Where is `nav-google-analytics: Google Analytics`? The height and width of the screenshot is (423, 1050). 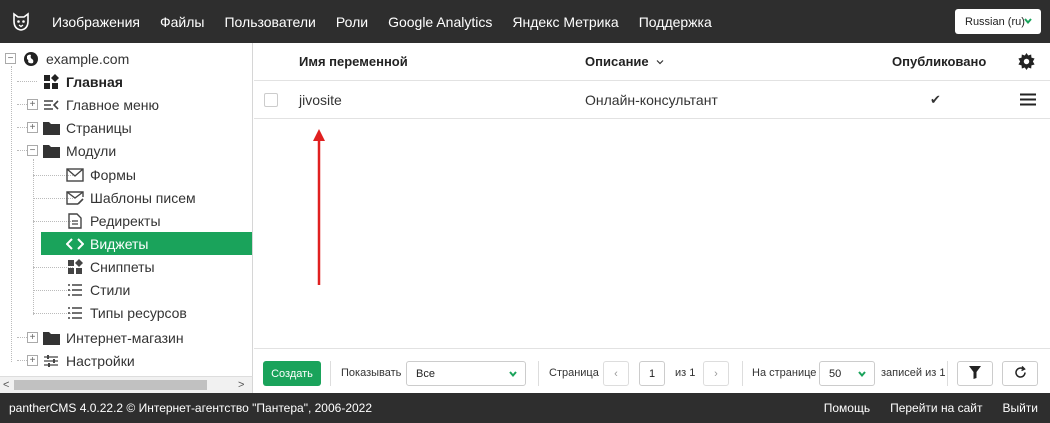 nav-google-analytics: Google Analytics is located at coordinates (440, 22).